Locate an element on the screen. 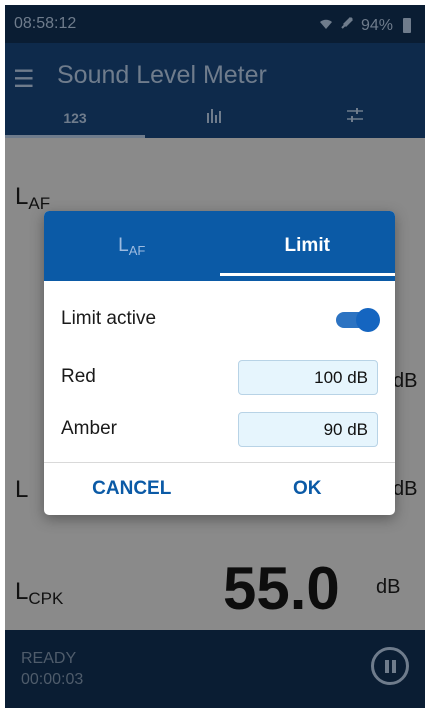 The width and height of the screenshot is (429, 713). status-icons: 94% is located at coordinates (365, 25).